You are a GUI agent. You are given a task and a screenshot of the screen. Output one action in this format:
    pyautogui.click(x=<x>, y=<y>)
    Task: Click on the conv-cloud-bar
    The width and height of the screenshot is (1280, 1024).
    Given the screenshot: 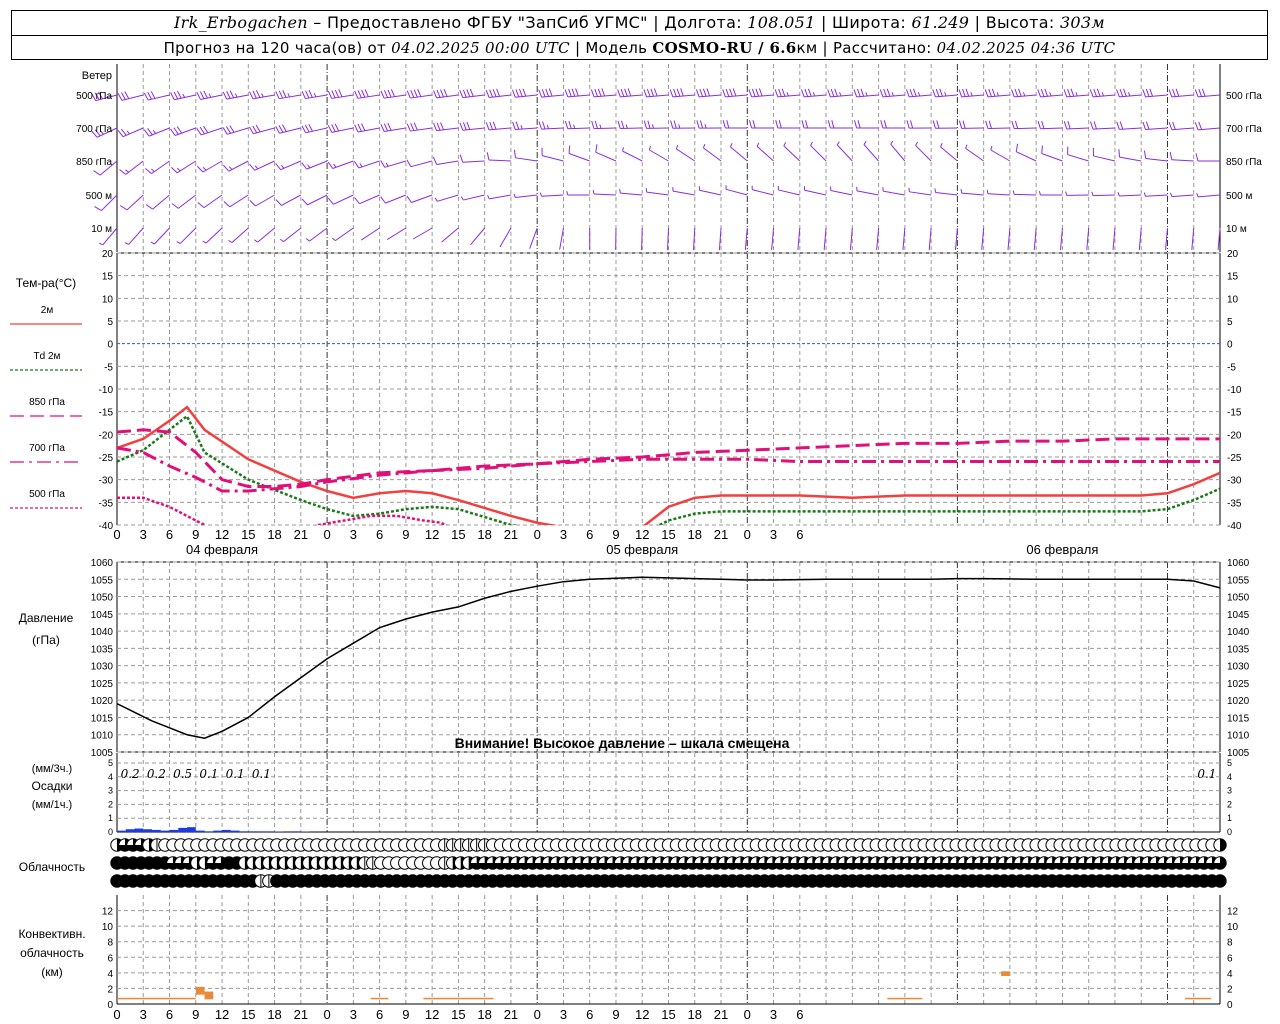 What is the action you would take?
    pyautogui.click(x=209, y=995)
    